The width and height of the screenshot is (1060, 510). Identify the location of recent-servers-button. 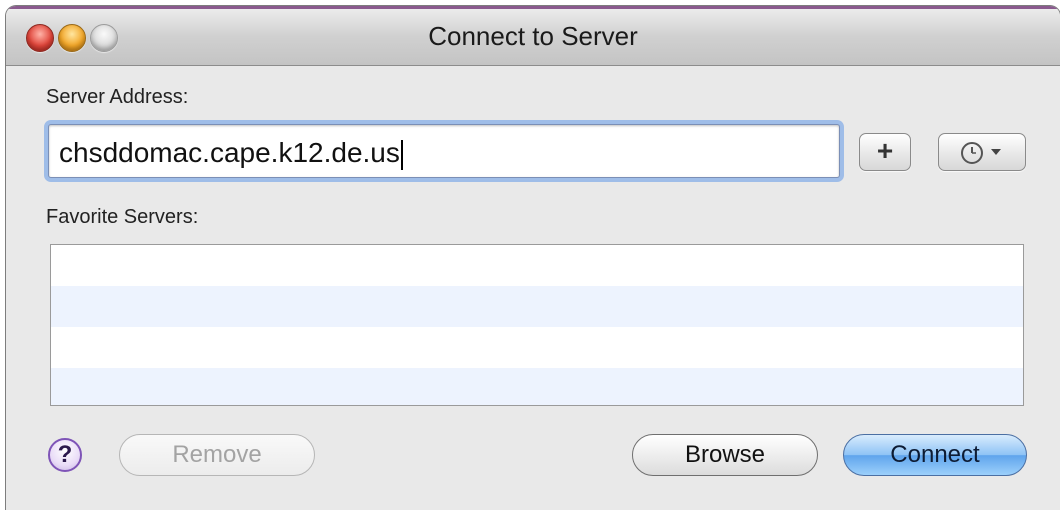
(982, 152).